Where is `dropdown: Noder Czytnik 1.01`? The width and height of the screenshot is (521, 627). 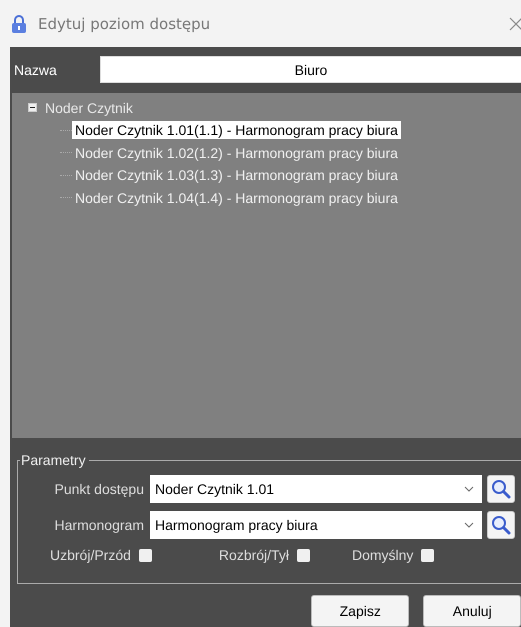
dropdown: Noder Czytnik 1.01 is located at coordinates (316, 489).